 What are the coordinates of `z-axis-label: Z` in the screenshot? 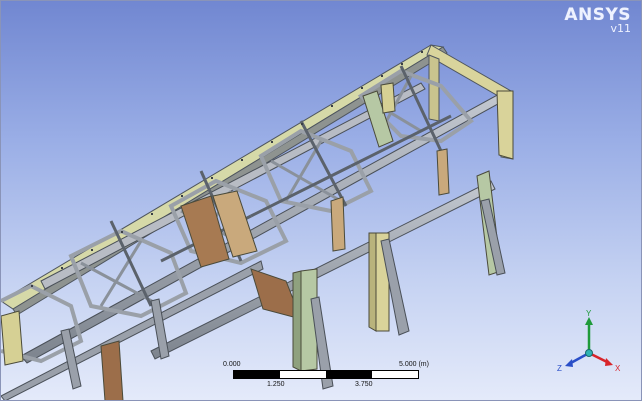 It's located at (559, 368).